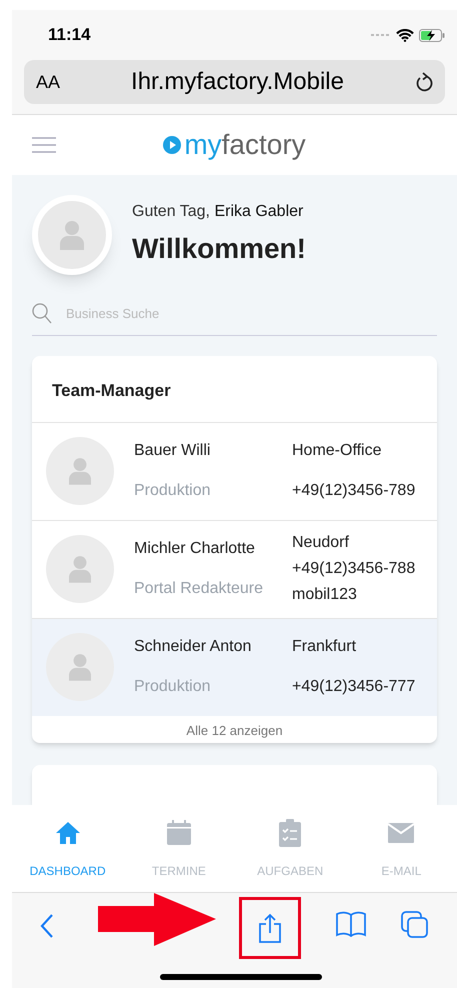 The width and height of the screenshot is (457, 988). What do you see at coordinates (237, 82) in the screenshot?
I see `page-url: Ihr.myfactory.Mobile` at bounding box center [237, 82].